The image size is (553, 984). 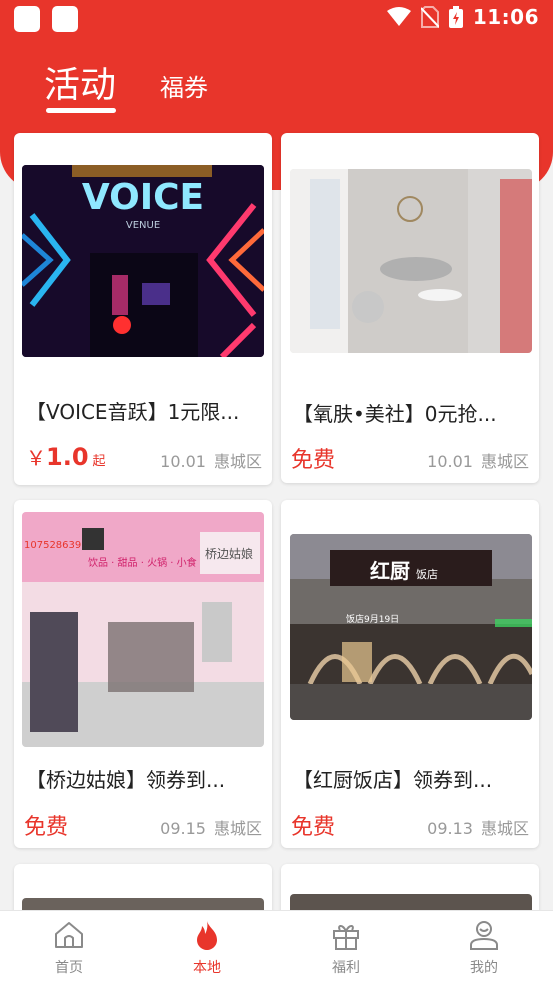 I want to click on card-meta: 09.15 惠城区, so click(x=211, y=827).